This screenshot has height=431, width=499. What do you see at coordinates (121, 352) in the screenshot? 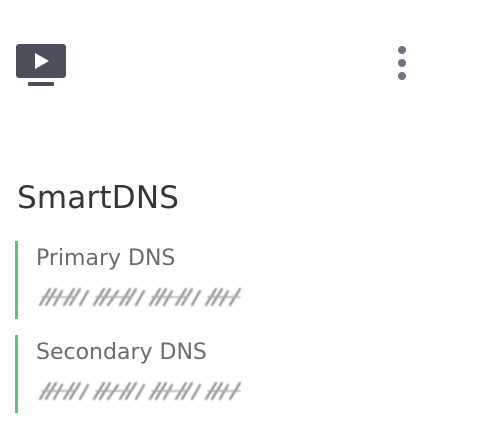
I see `secondary-dns-label: Secondary DNS` at bounding box center [121, 352].